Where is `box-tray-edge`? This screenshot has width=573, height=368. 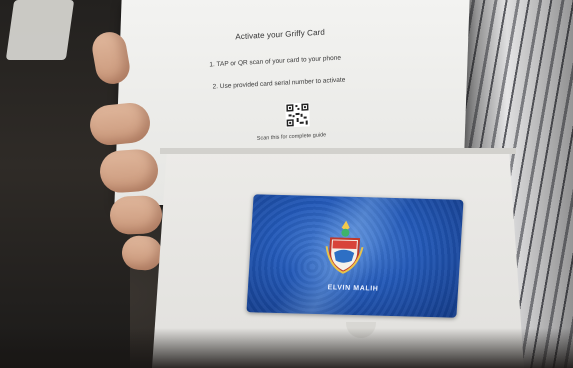 box-tray-edge is located at coordinates (338, 151).